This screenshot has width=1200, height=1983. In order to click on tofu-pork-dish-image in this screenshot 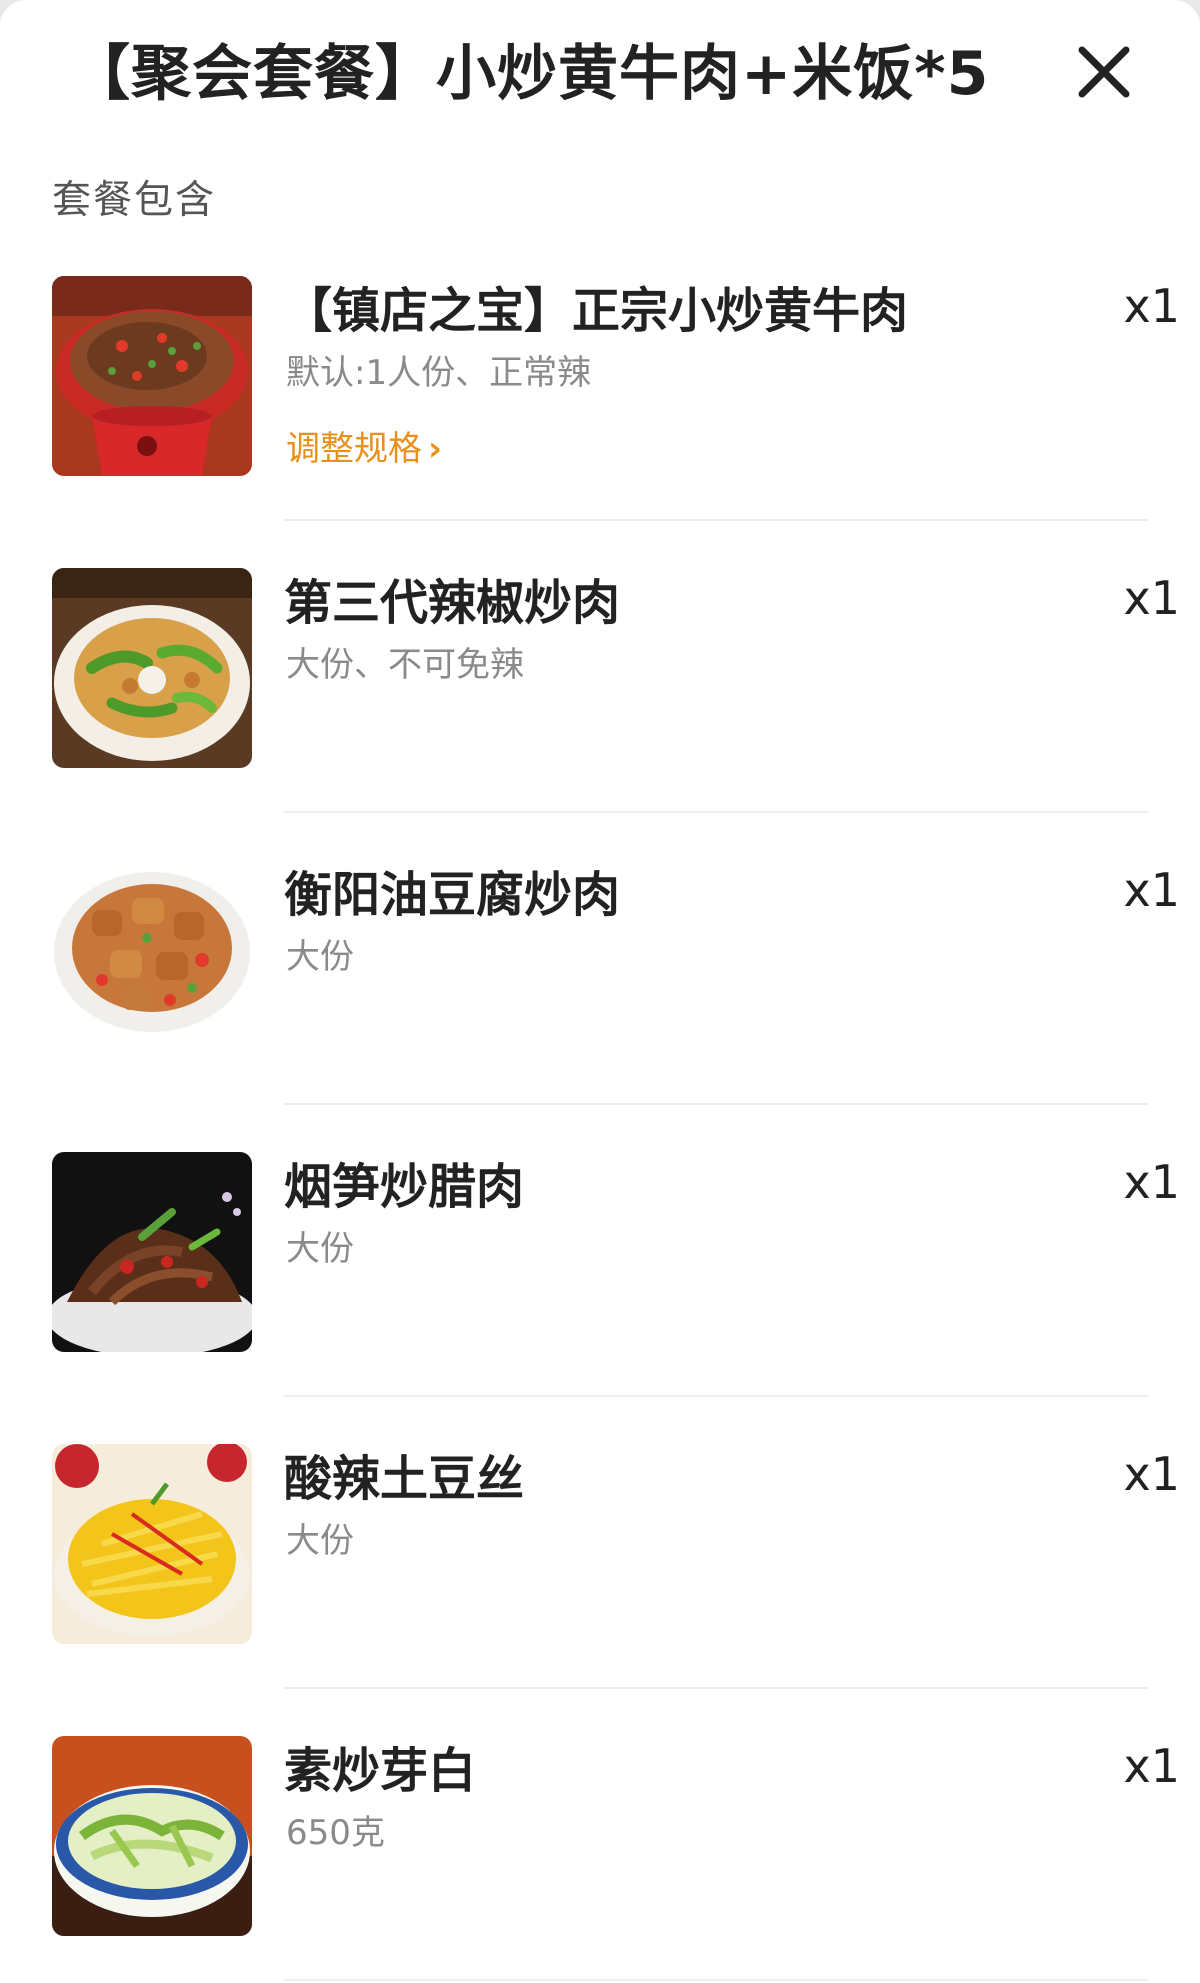, I will do `click(152, 960)`.